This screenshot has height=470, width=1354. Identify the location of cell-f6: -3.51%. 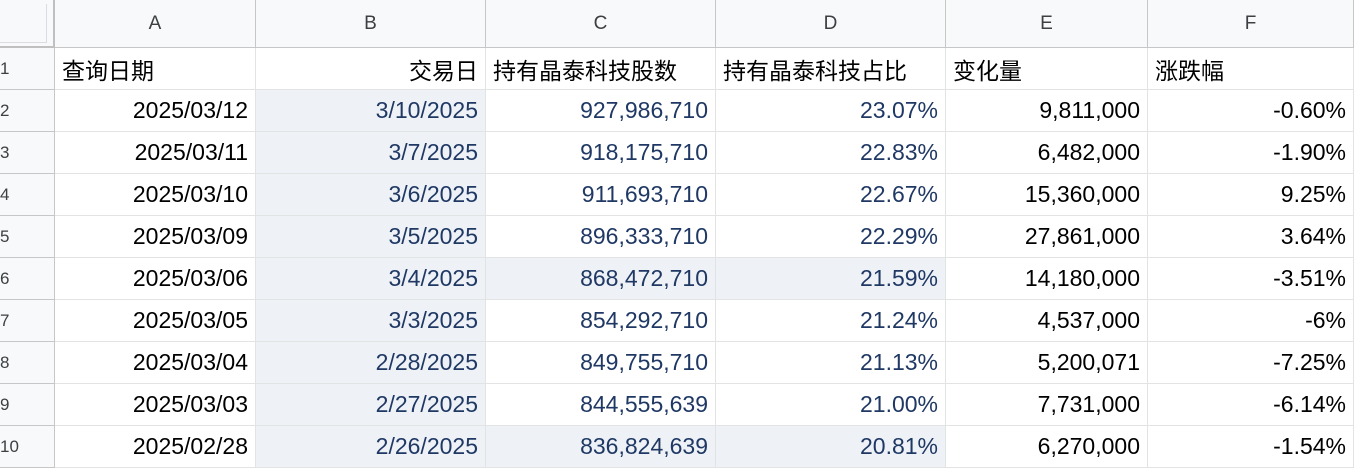
(1251, 279).